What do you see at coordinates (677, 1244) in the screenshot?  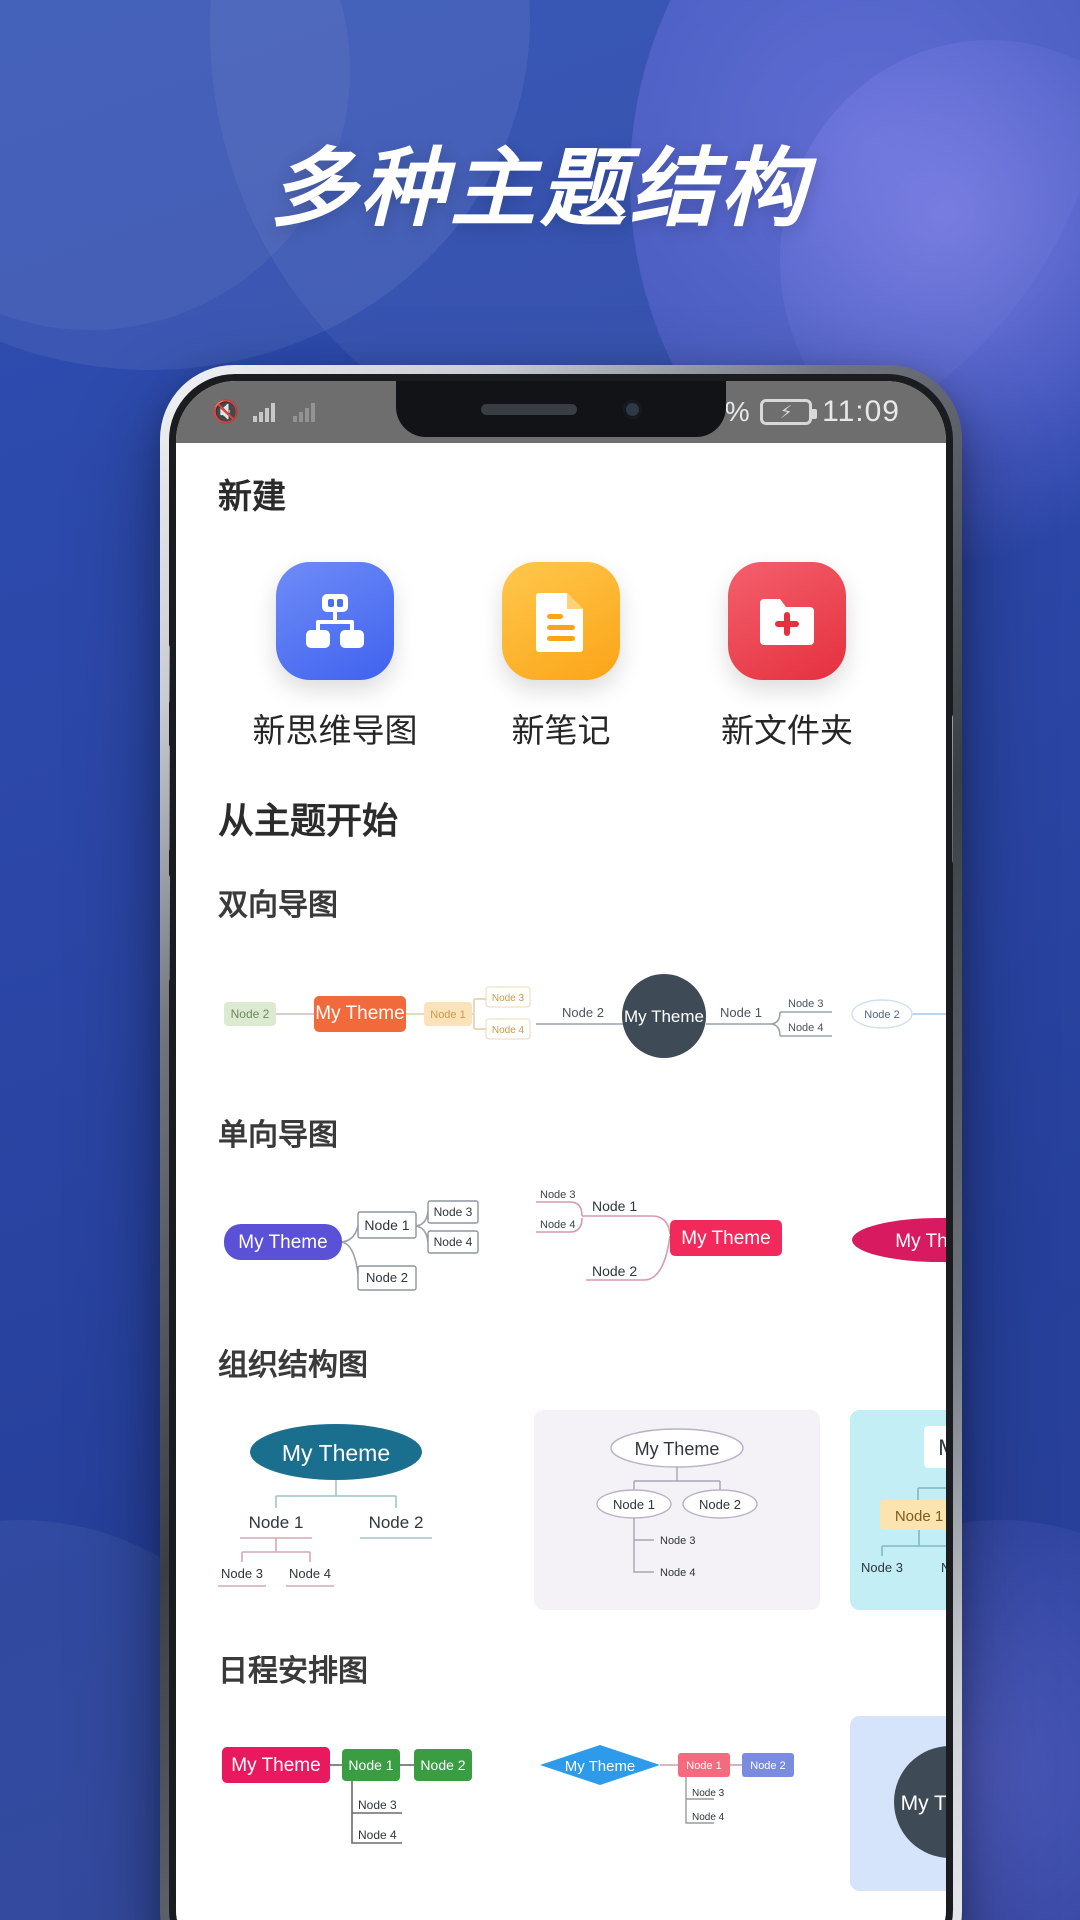 I see `template-uni-2: Node 3 Node 4 Node 1 Node 2 My Theme` at bounding box center [677, 1244].